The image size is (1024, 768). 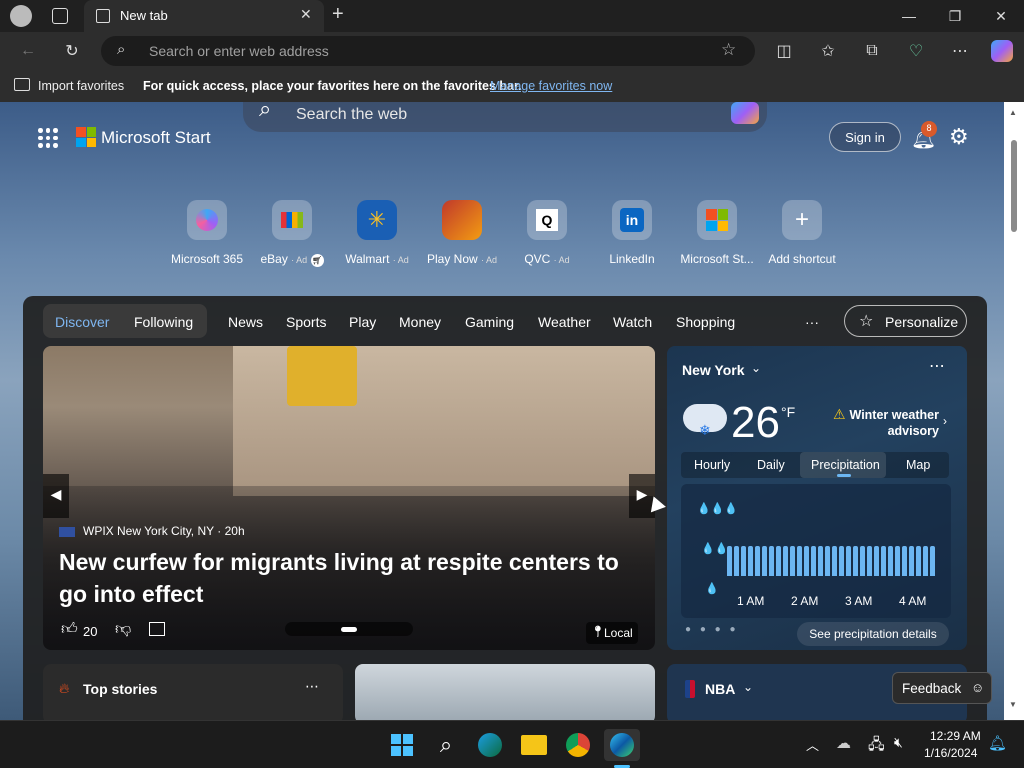 I want to click on settings-gear-icon: ⚙, so click(x=959, y=137).